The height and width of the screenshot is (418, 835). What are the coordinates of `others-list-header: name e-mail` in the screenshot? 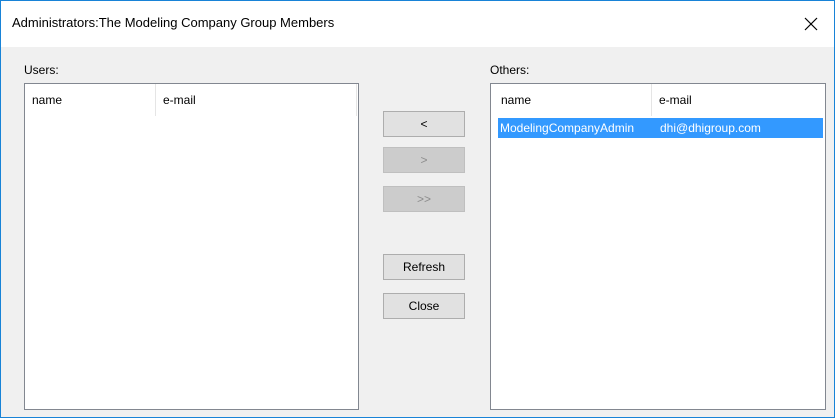 It's located at (658, 100).